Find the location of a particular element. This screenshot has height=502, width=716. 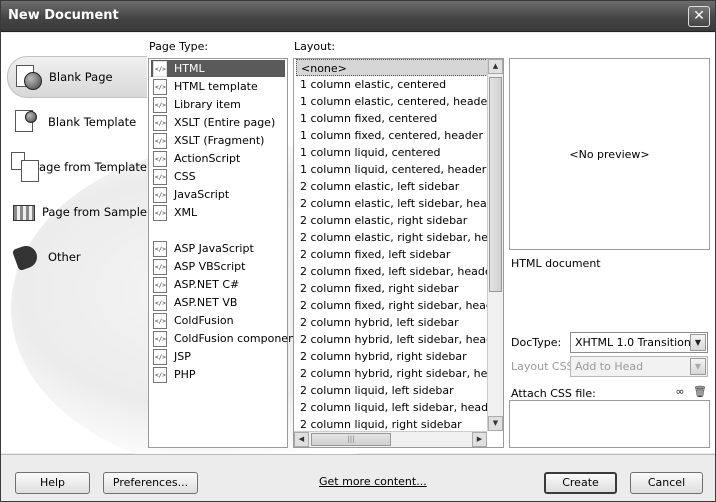

blank-template-icon is located at coordinates (26, 122).